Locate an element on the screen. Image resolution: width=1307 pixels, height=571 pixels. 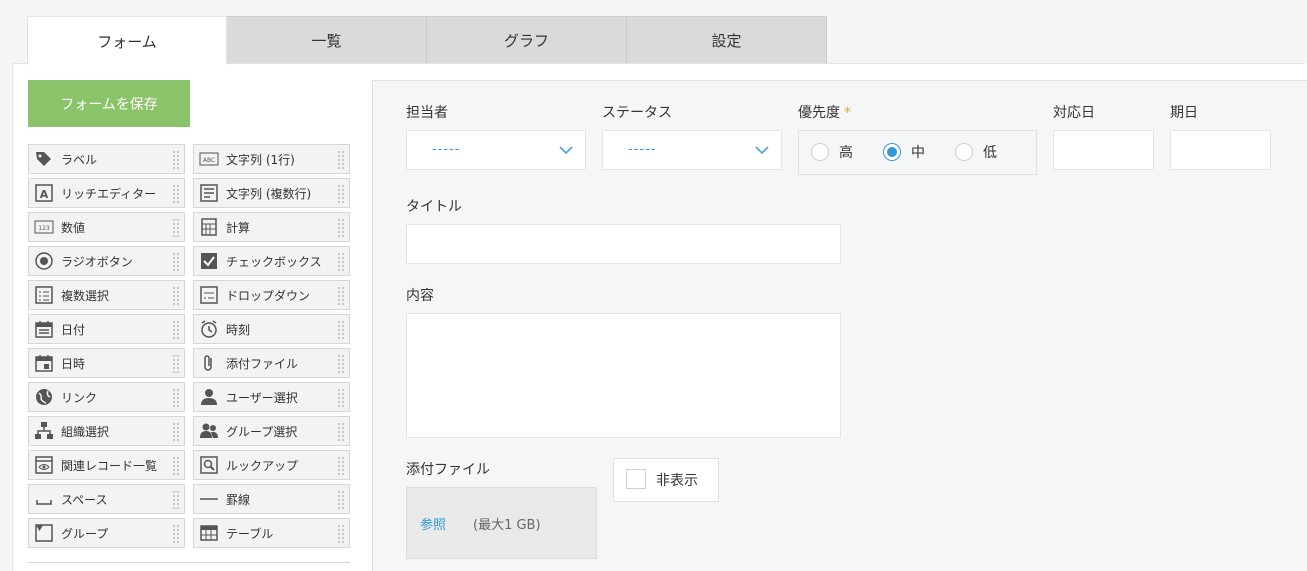
multi-select-icon is located at coordinates (44, 295).